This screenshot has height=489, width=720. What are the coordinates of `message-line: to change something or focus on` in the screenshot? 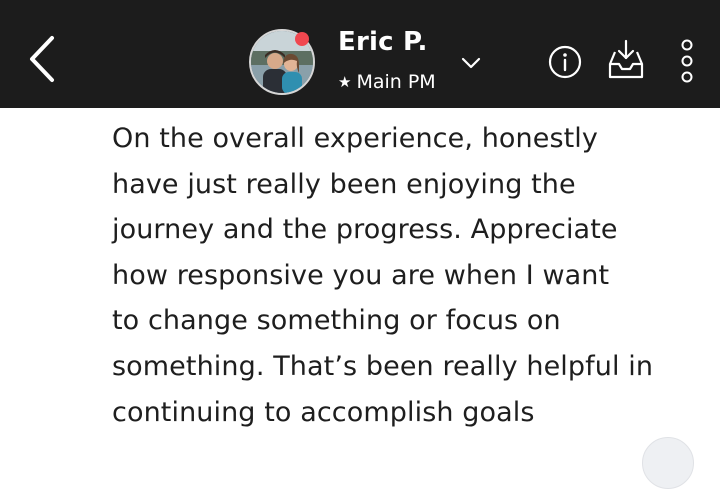 It's located at (336, 321).